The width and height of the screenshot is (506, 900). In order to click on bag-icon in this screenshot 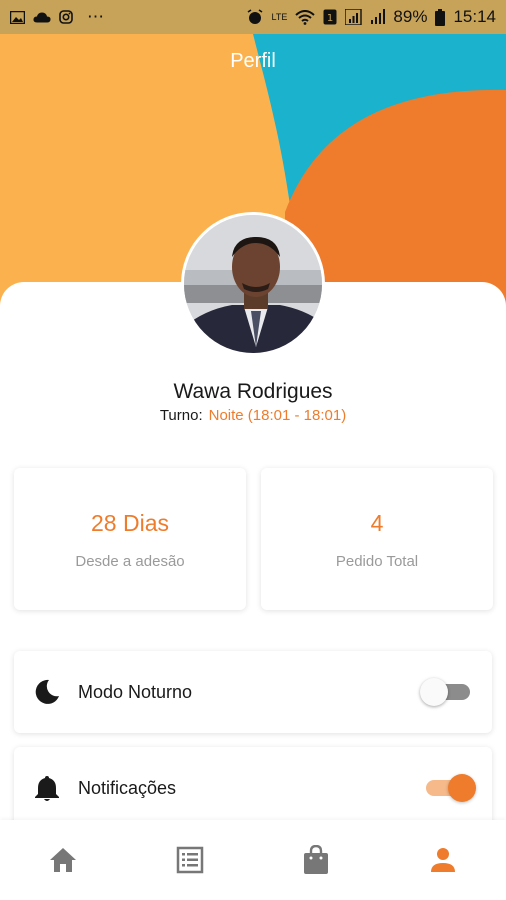, I will do `click(316, 859)`.